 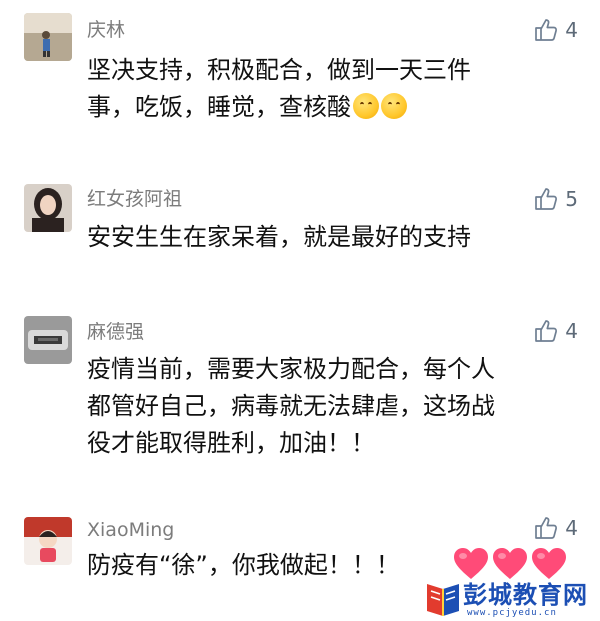 I want to click on watermark-title: 彭城教育网, so click(x=525, y=595).